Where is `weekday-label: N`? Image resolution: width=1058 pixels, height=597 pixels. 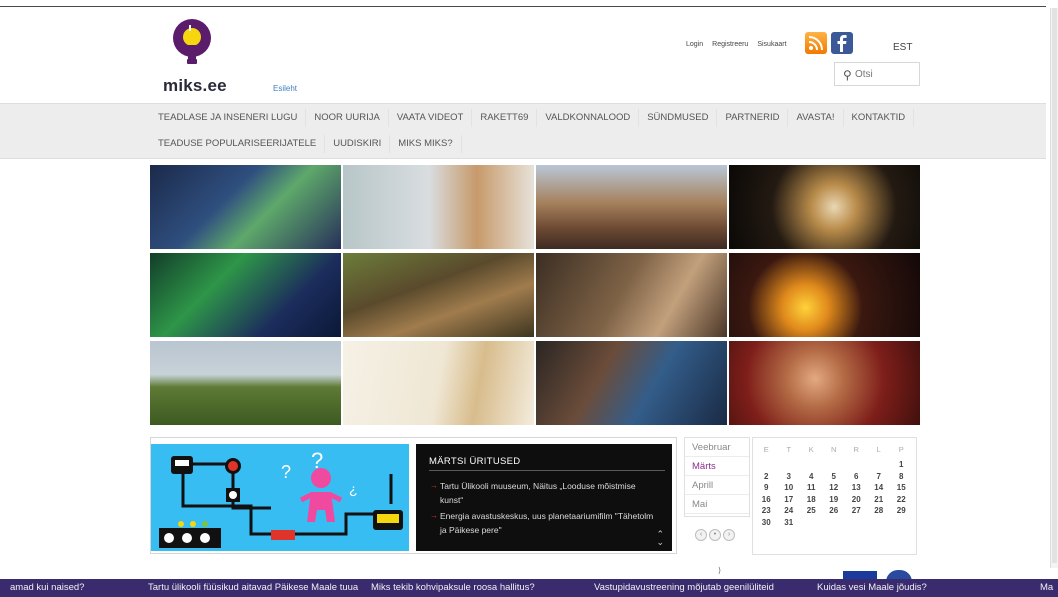
weekday-label: N is located at coordinates (834, 449).